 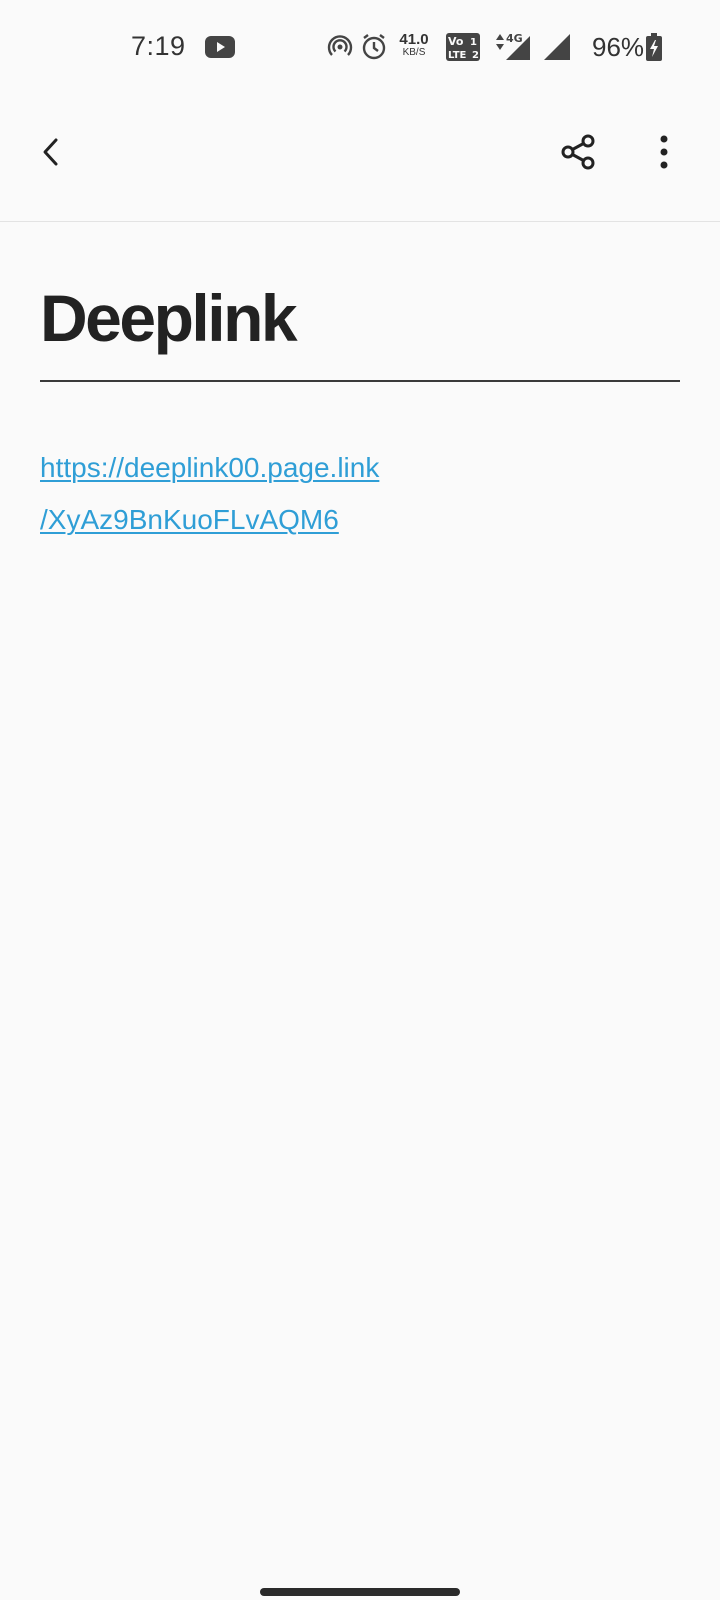 What do you see at coordinates (220, 49) in the screenshot?
I see `youtube-icon` at bounding box center [220, 49].